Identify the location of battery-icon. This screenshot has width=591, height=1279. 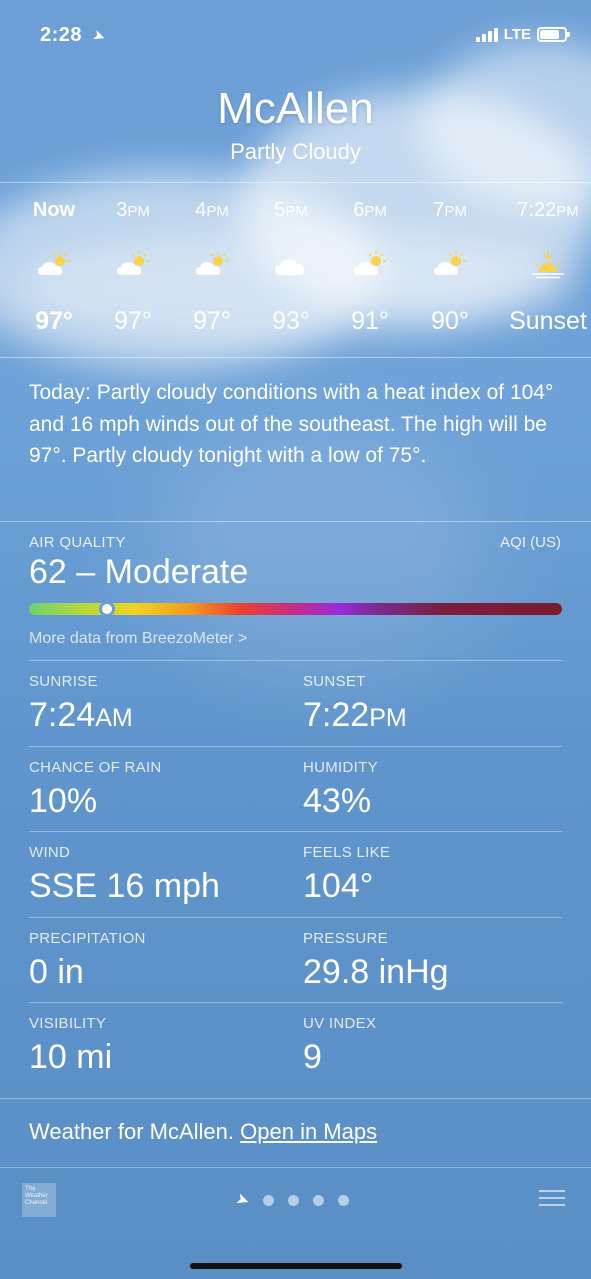
(553, 34).